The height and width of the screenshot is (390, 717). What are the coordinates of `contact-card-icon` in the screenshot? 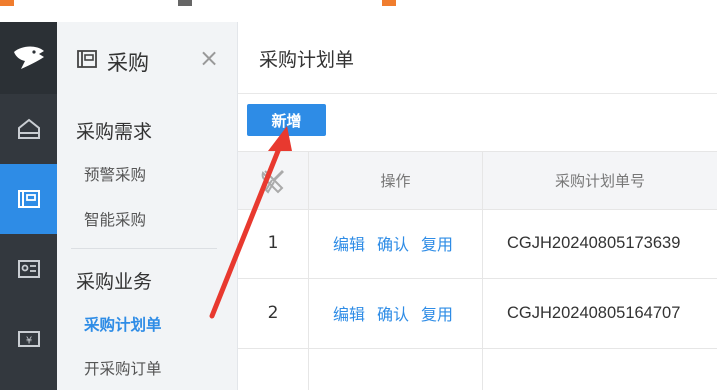 It's located at (28, 269).